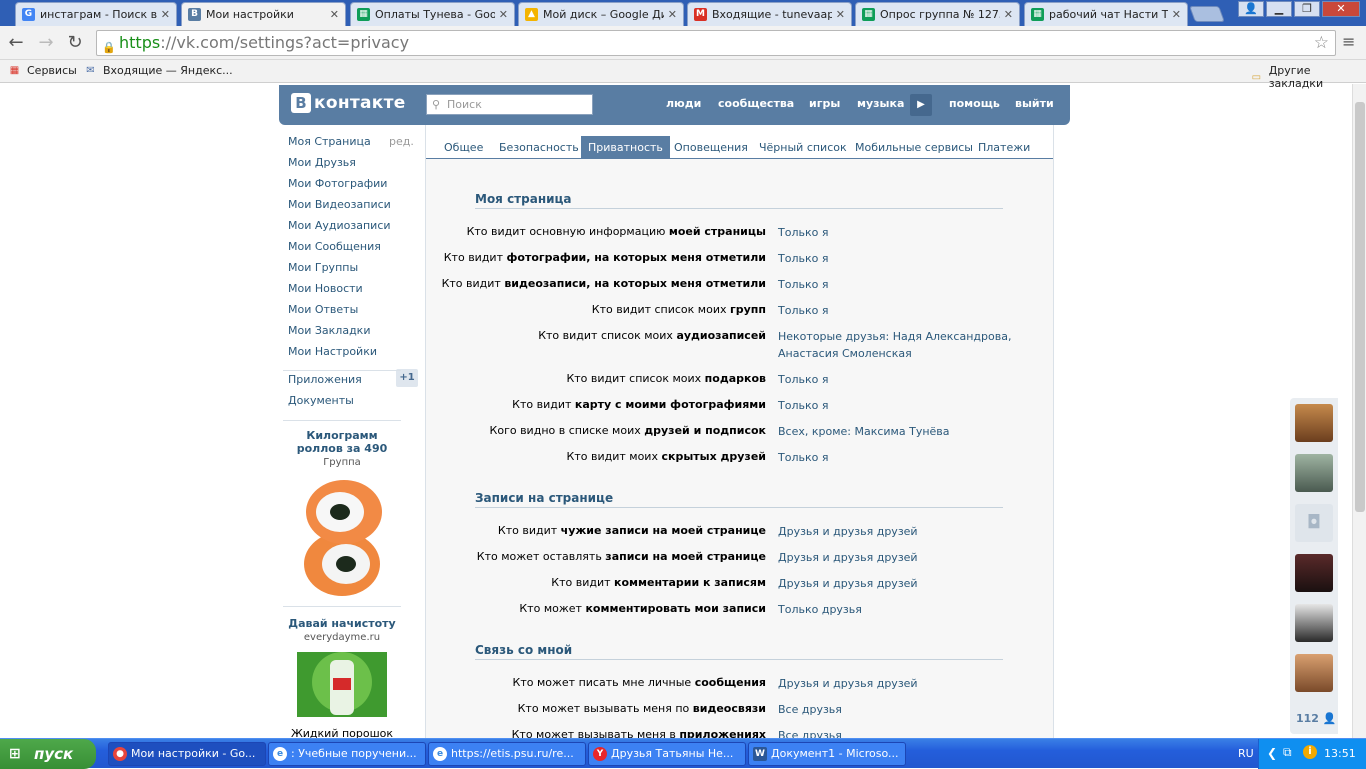 The image size is (1366, 769). What do you see at coordinates (864, 431) in the screenshot?
I see `privacy-value: Всех, кроме: Максима Тунёва` at bounding box center [864, 431].